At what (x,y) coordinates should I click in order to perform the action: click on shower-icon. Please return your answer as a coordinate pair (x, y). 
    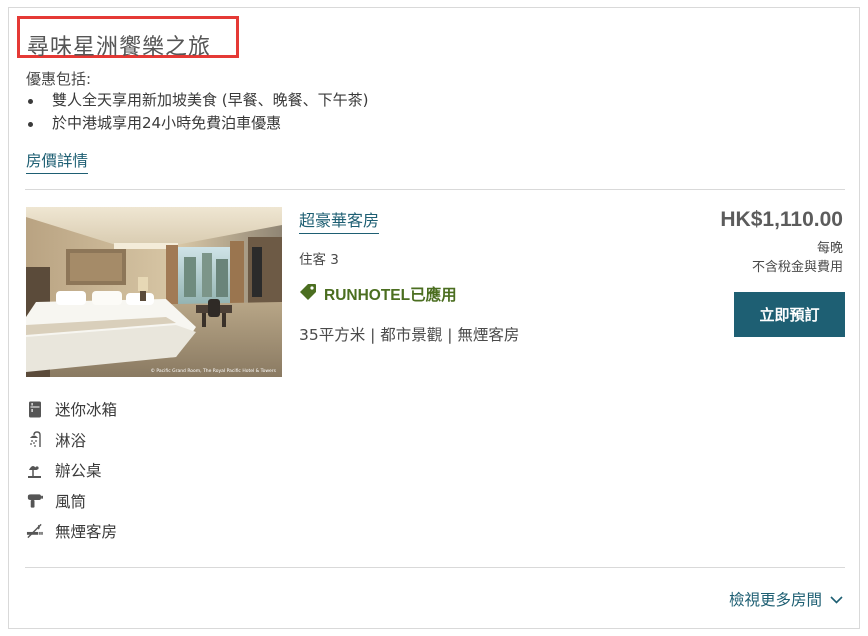
    Looking at the image, I should click on (34, 439).